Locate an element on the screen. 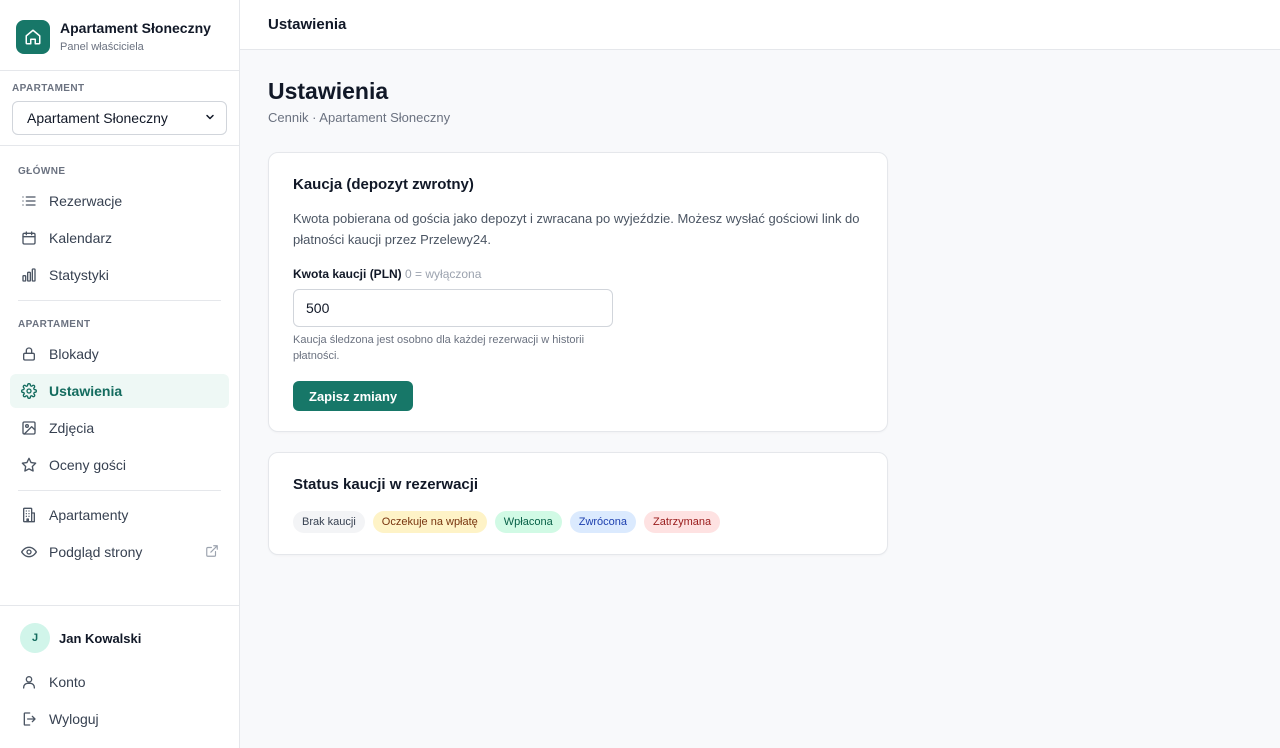  save-button: Zapisz zmiany is located at coordinates (353, 396).